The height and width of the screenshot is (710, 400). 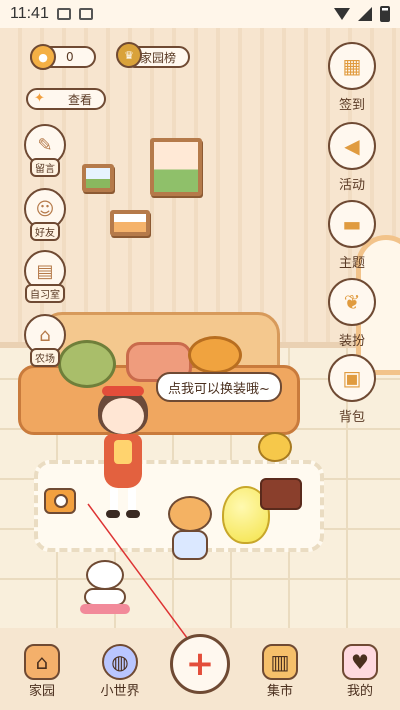 What do you see at coordinates (280, 662) in the screenshot?
I see `shop-icon: ▥` at bounding box center [280, 662].